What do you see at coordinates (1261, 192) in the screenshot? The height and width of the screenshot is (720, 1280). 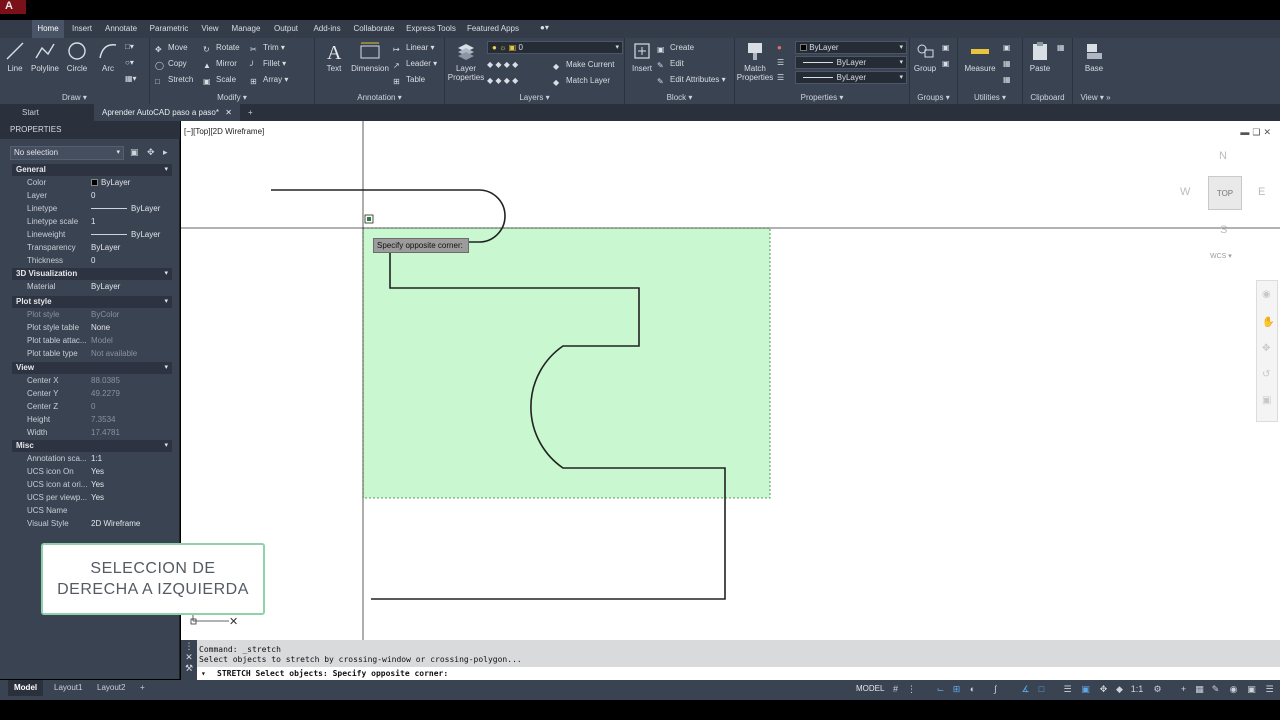 I see `viewcube-east: E` at bounding box center [1261, 192].